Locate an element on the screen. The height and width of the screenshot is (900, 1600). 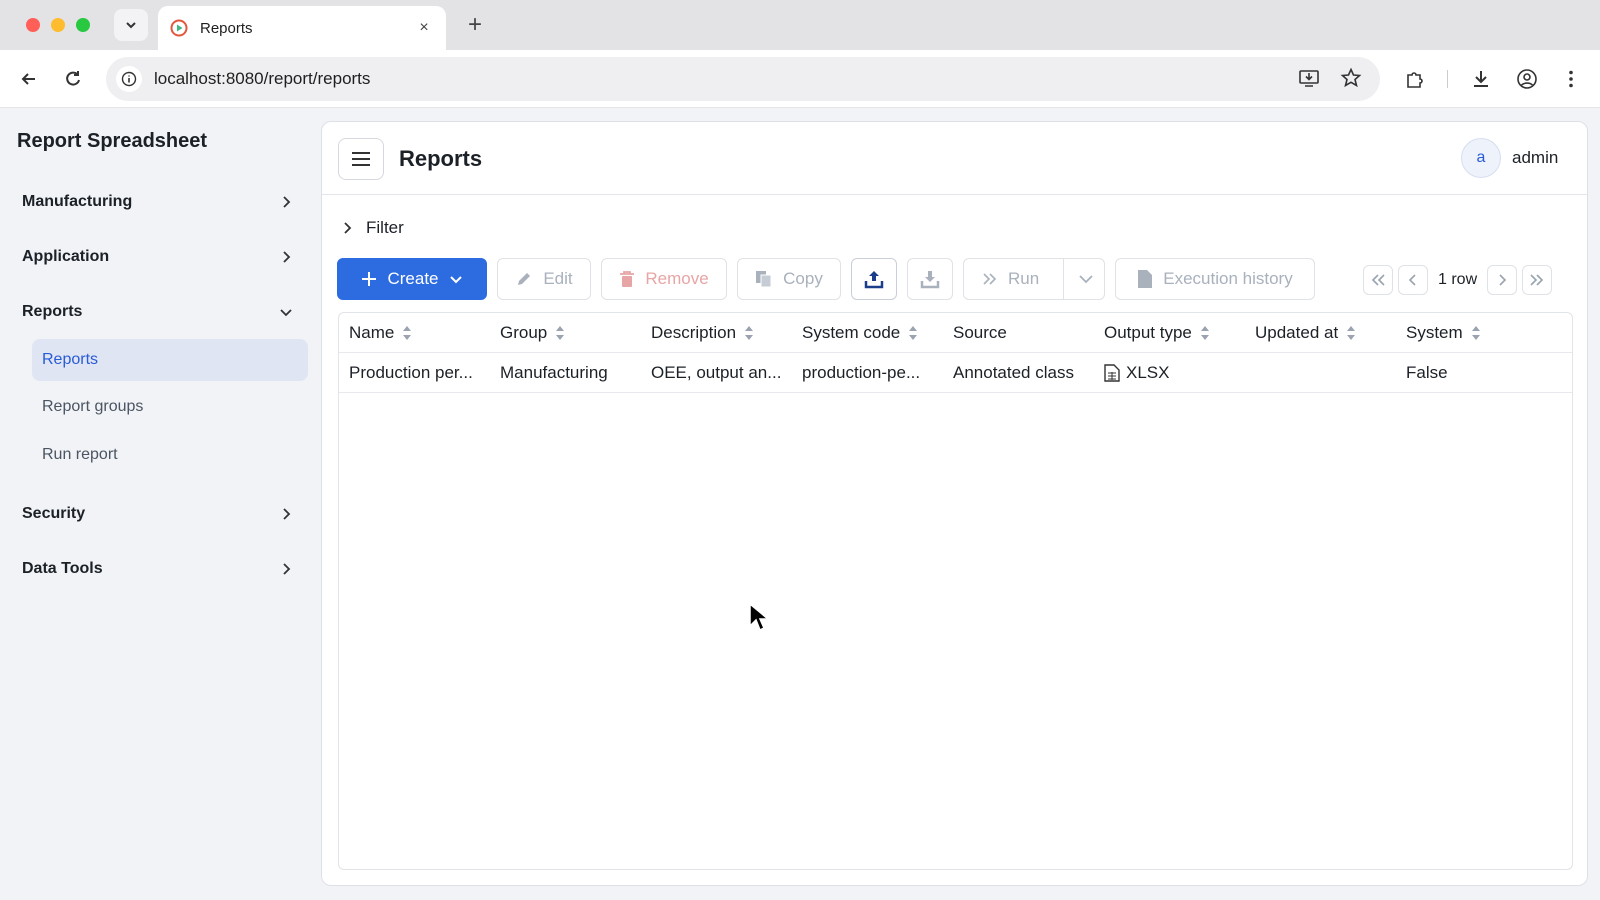
back-button is located at coordinates (29, 79).